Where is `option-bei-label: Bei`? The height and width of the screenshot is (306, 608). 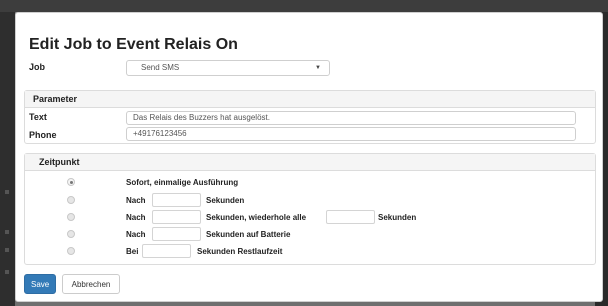
option-bei-label: Bei is located at coordinates (132, 251).